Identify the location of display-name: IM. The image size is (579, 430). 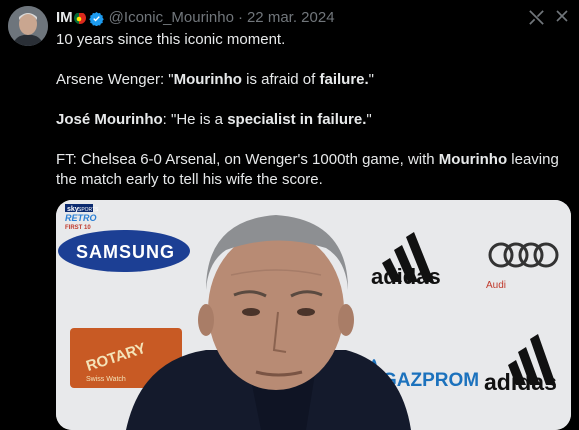
(64, 17).